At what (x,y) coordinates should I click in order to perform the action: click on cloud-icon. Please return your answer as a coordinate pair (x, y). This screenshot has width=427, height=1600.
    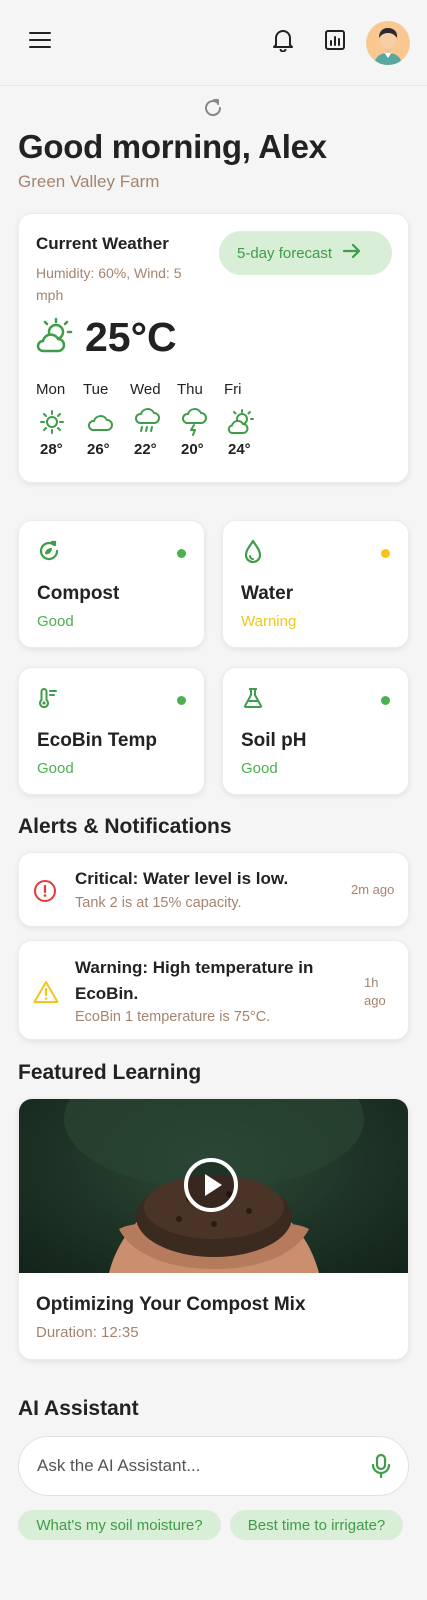
    Looking at the image, I should click on (98, 422).